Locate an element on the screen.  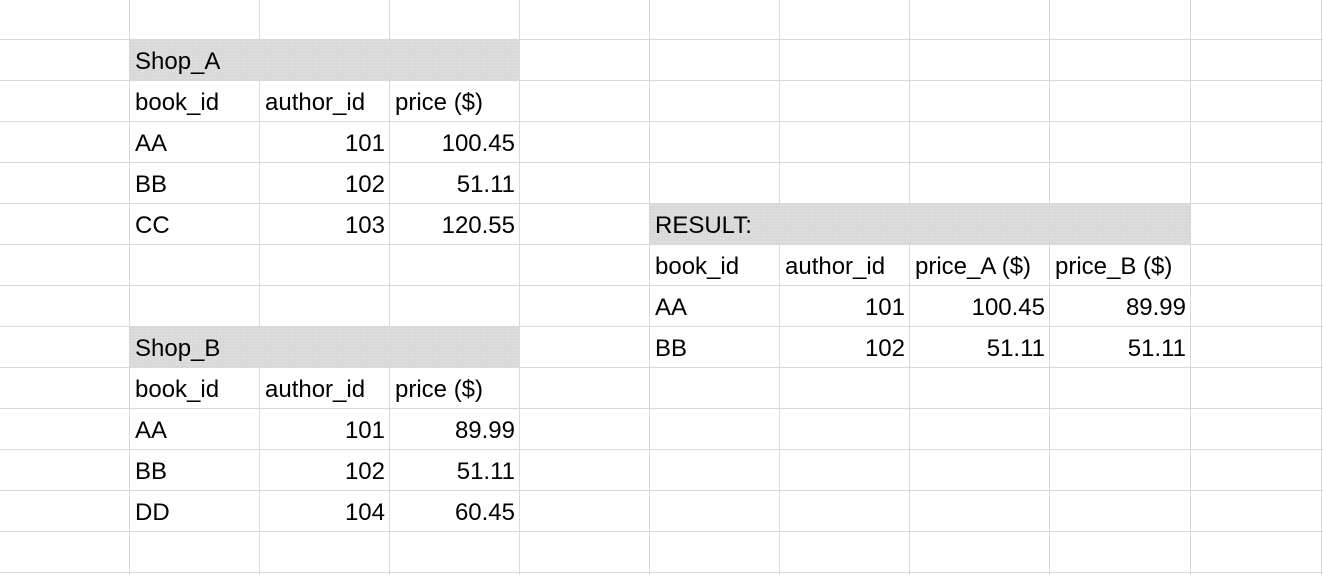
shop-a-cell-price: 120.55 is located at coordinates (454, 224).